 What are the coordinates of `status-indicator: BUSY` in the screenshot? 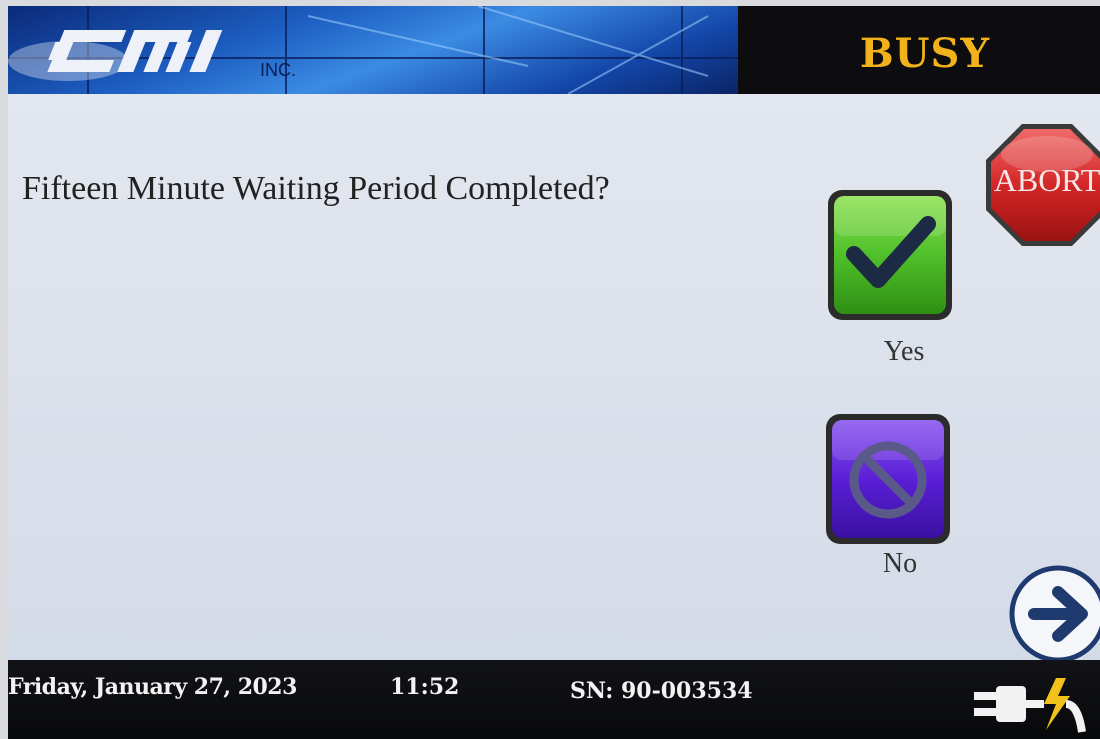 It's located at (924, 53).